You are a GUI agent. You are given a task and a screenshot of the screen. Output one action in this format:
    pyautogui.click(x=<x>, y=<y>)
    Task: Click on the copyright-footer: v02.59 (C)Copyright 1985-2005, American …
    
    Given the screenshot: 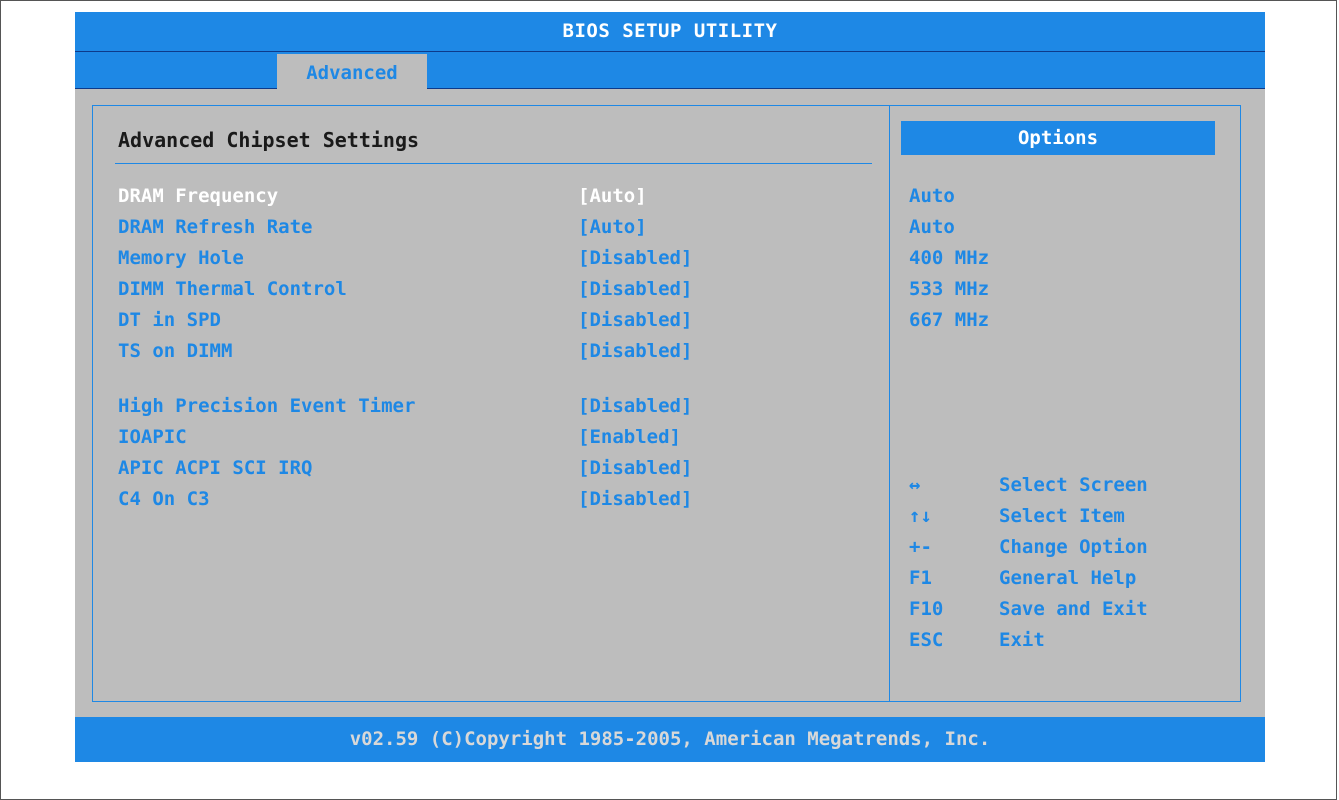 What is the action you would take?
    pyautogui.click(x=670, y=739)
    